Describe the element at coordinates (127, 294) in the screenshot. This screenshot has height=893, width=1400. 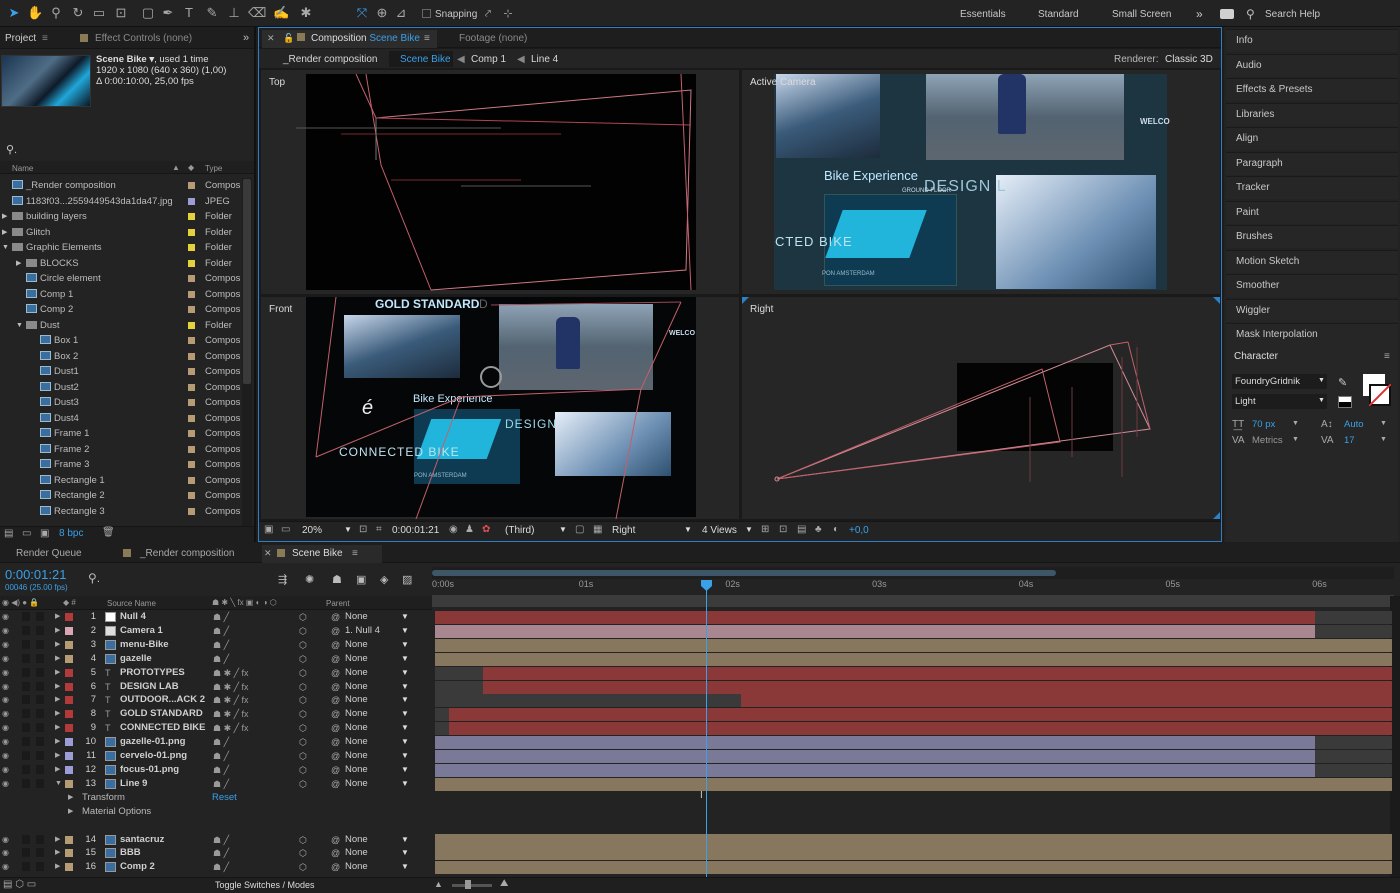
I see `project-item: Comp 1 Compos` at that location.